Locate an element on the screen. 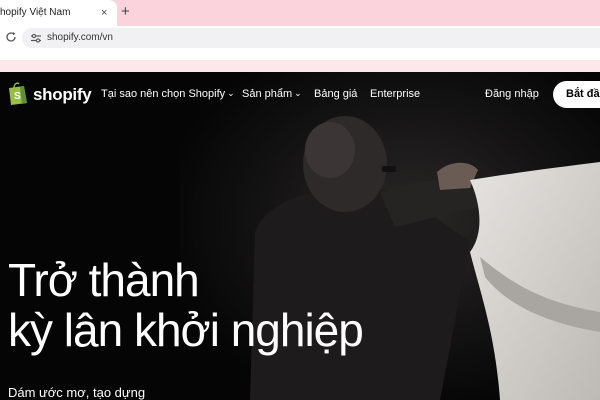 The image size is (600, 400). nav-link-products: Sản phẩm ⌄ is located at coordinates (272, 94).